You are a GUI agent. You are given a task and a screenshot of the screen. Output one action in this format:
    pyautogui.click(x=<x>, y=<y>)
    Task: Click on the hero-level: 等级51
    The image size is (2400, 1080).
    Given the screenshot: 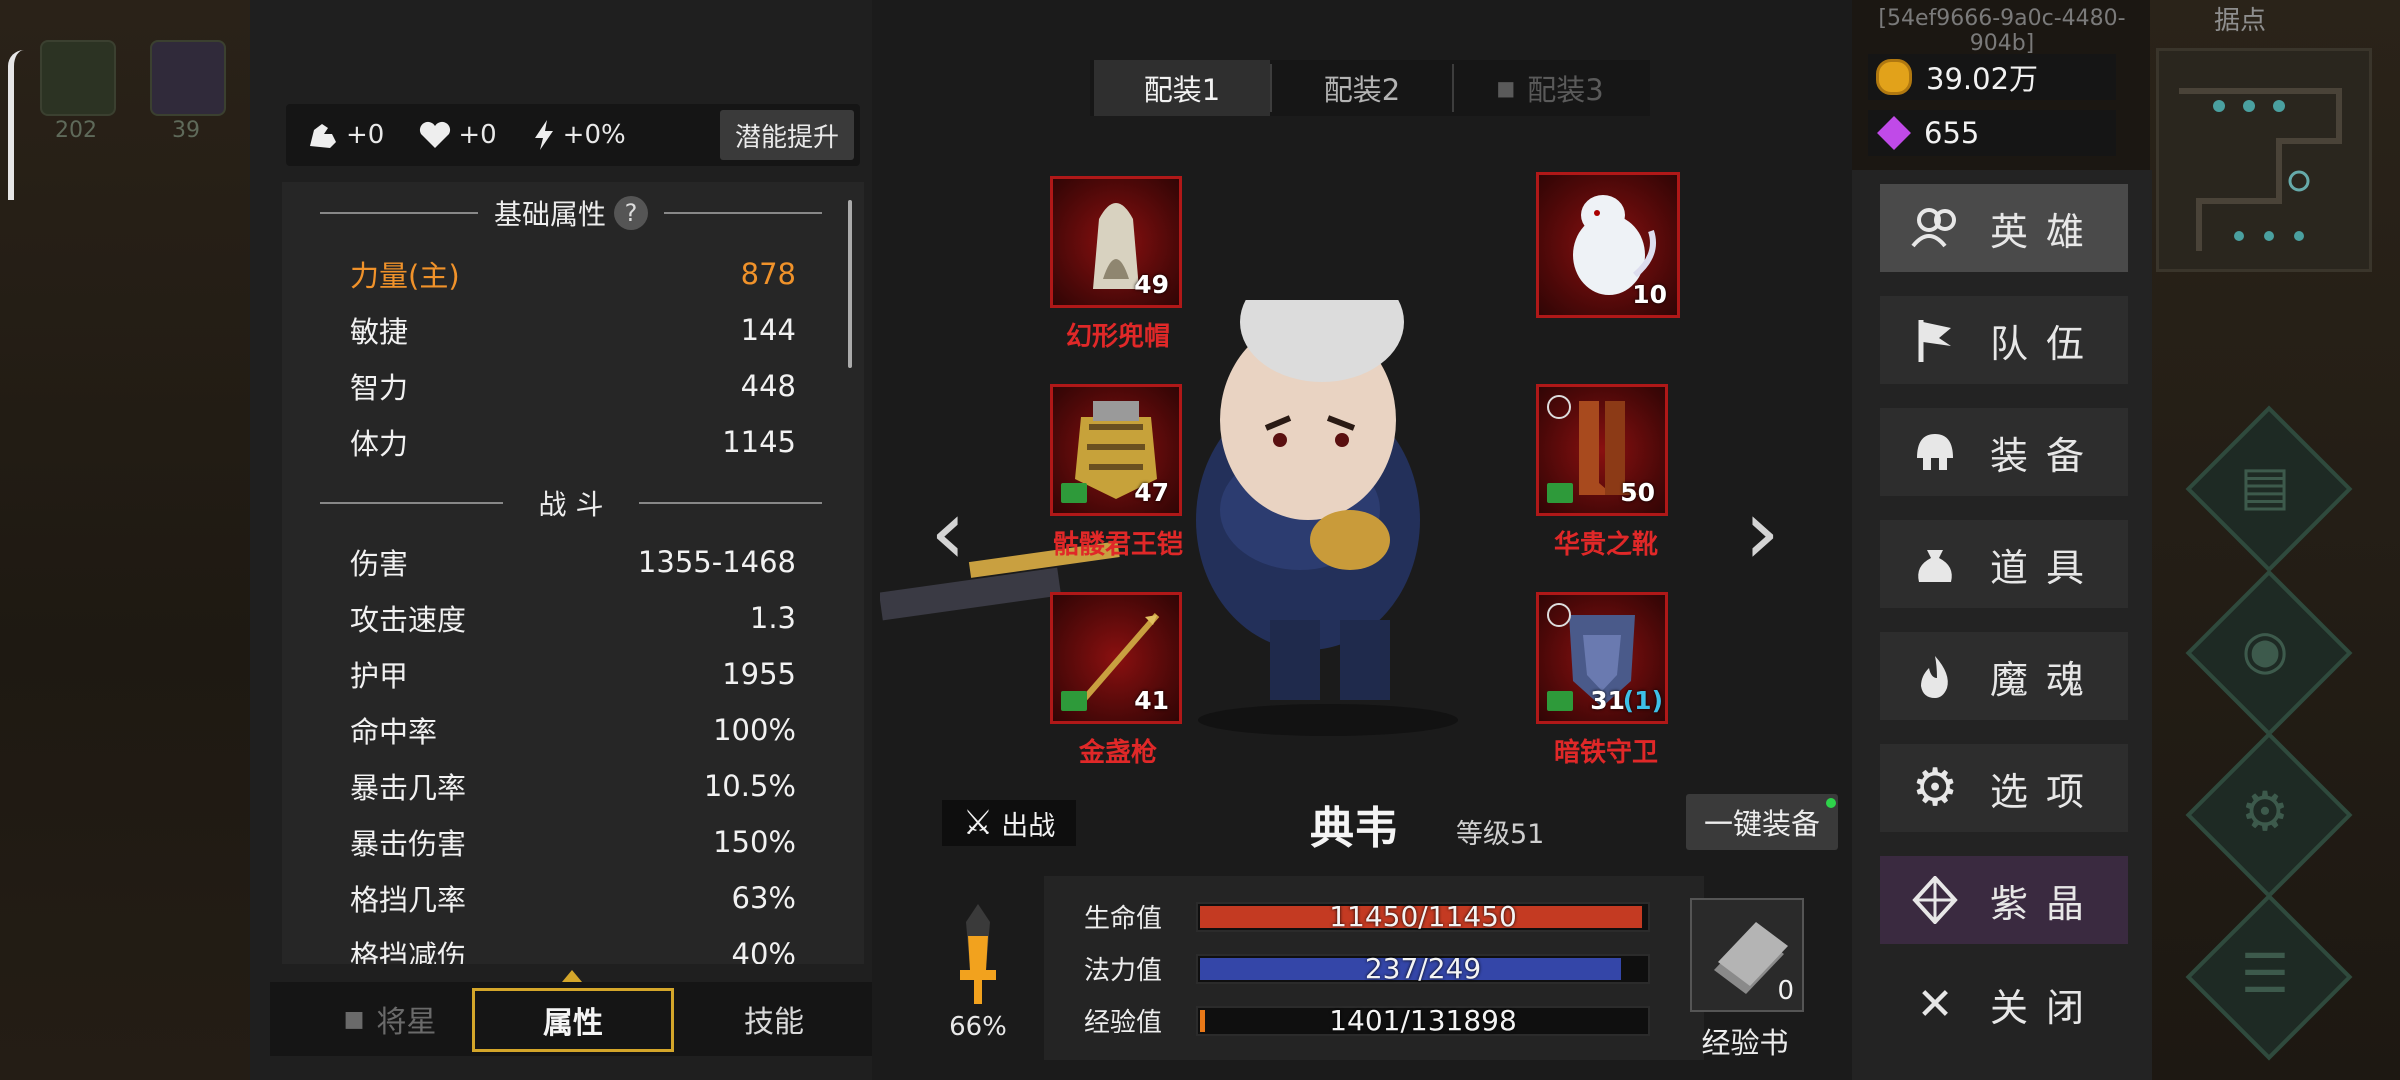 What is the action you would take?
    pyautogui.click(x=1500, y=834)
    